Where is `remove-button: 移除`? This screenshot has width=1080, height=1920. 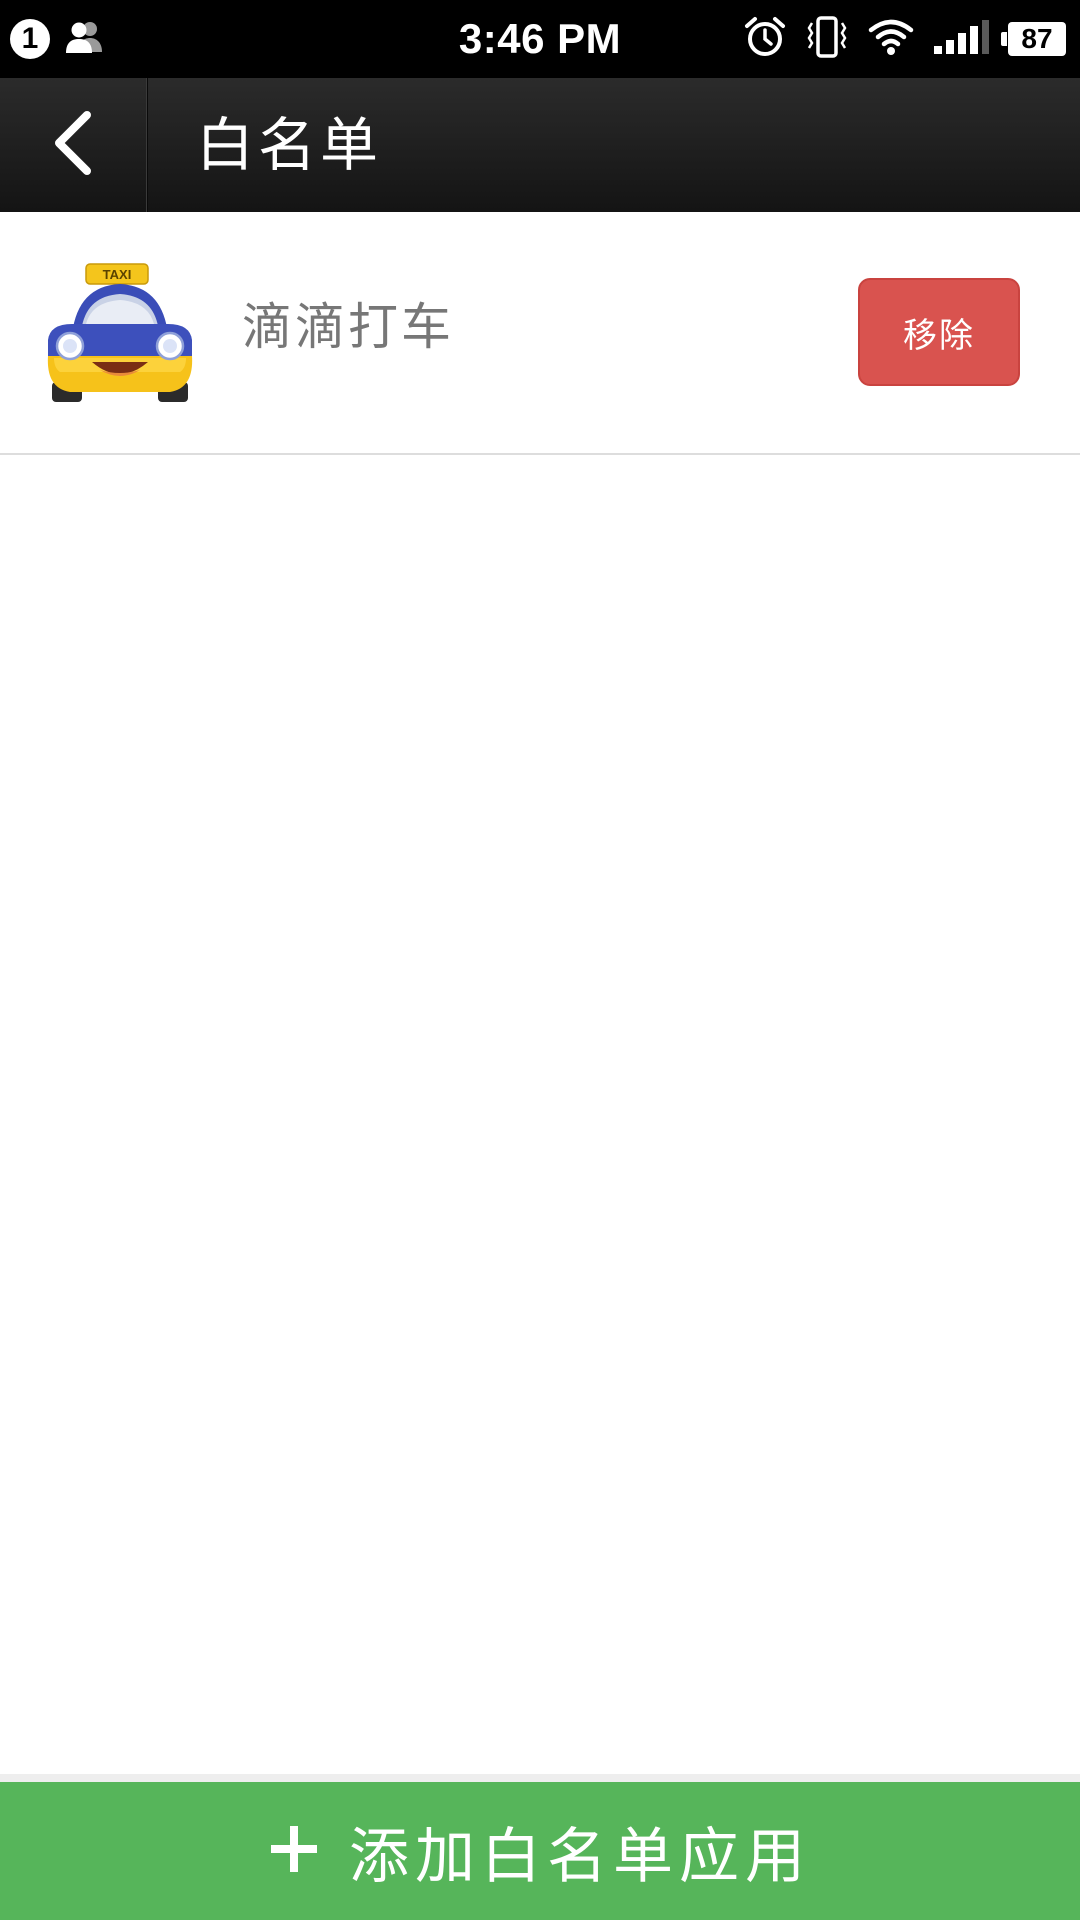 remove-button: 移除 is located at coordinates (939, 332).